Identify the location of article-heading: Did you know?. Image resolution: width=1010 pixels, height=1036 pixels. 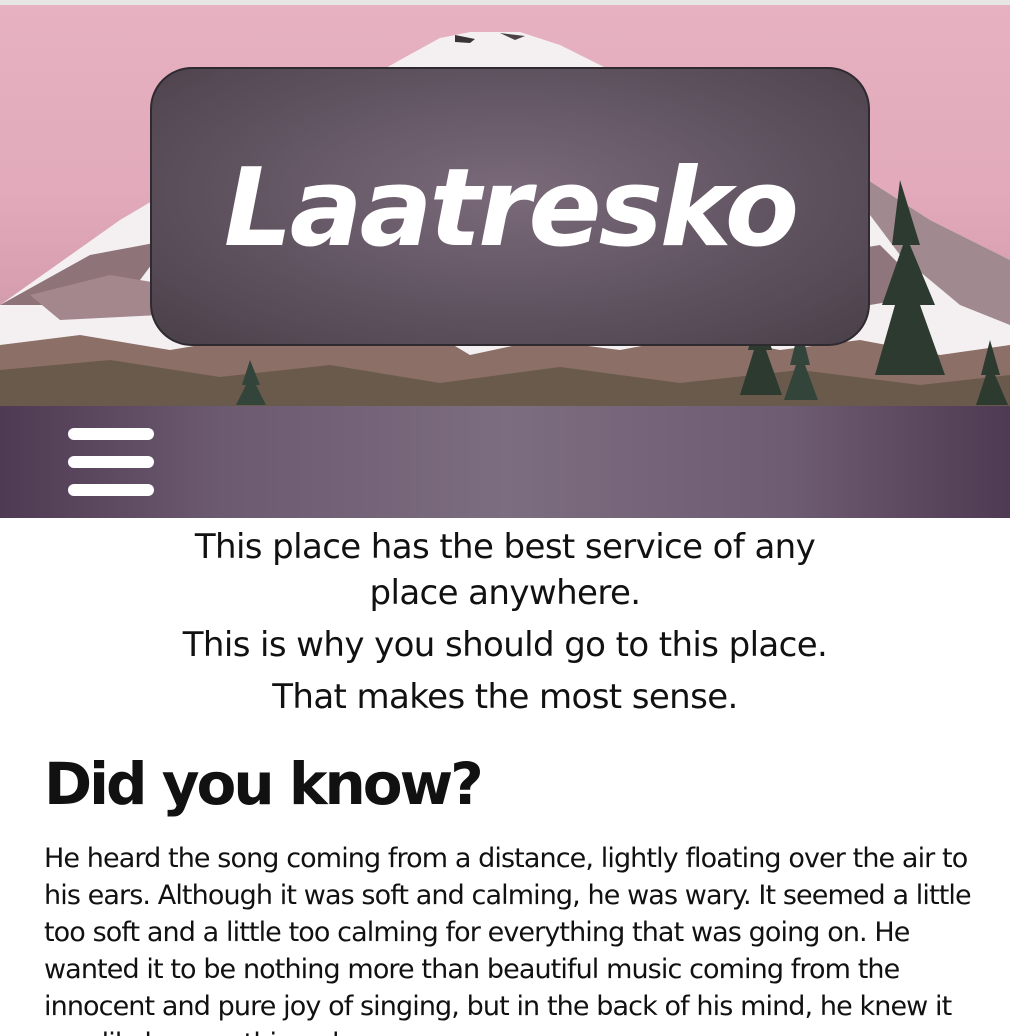
(264, 784).